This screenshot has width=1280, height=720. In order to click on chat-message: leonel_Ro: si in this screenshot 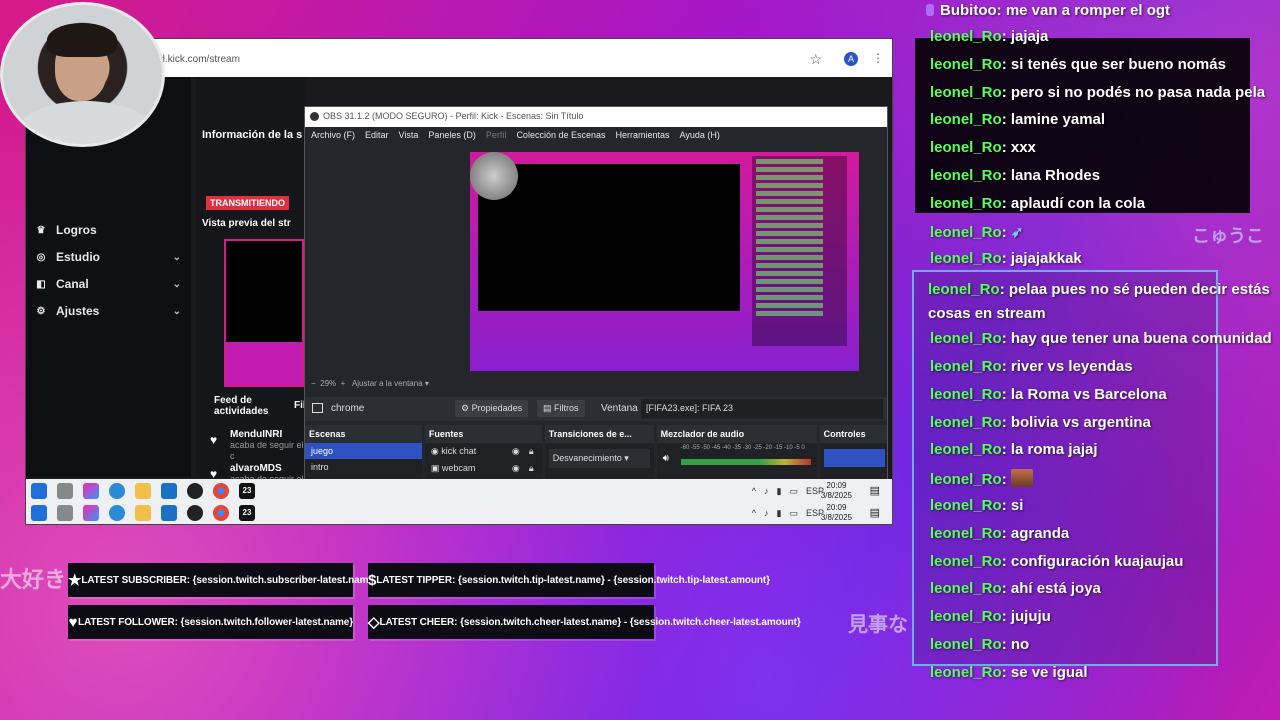, I will do `click(976, 505)`.